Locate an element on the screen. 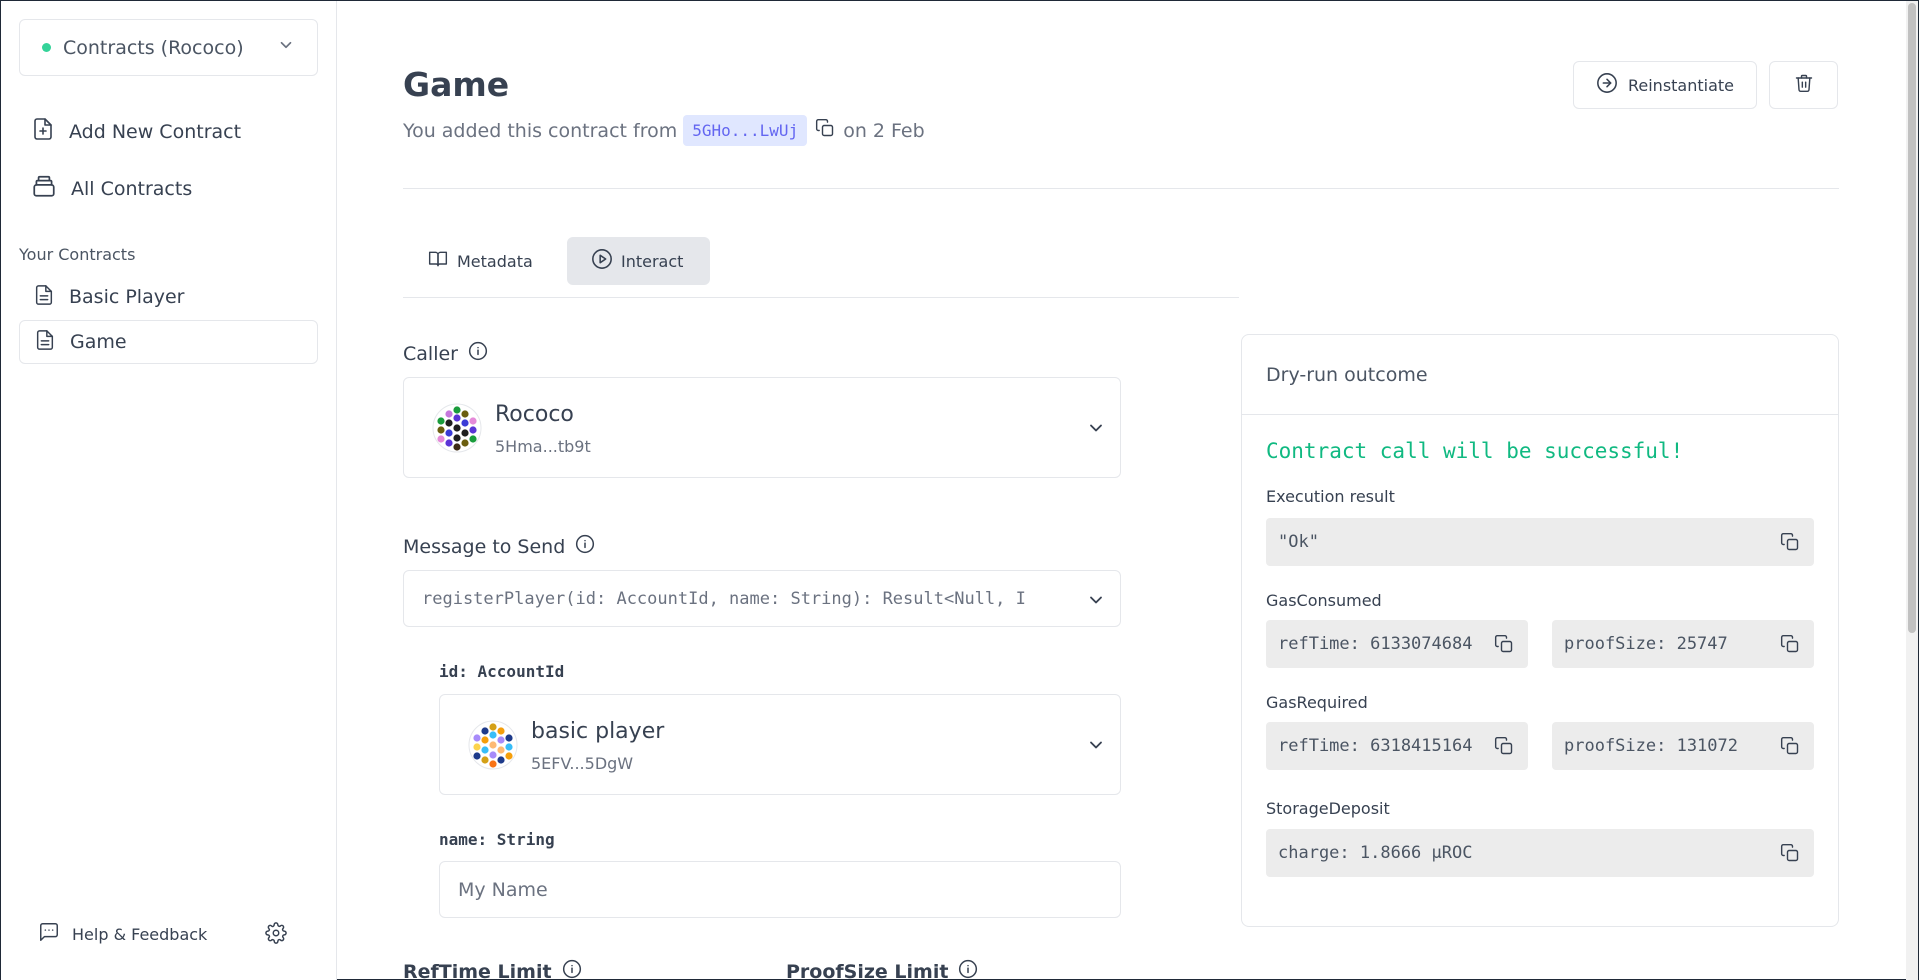 Image resolution: width=1919 pixels, height=980 pixels. arg-id-account-name: basic player is located at coordinates (598, 731).